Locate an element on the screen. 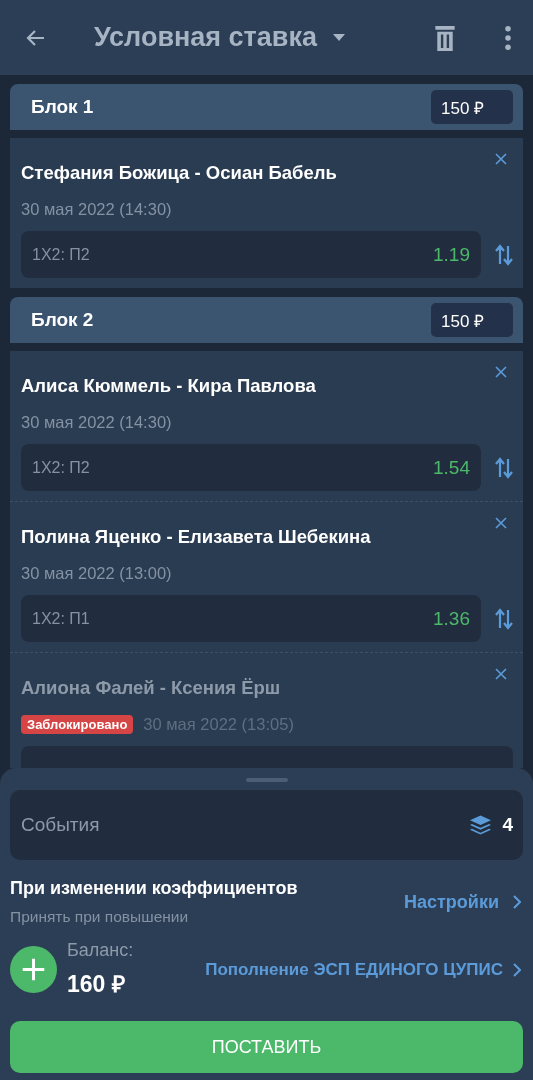 This screenshot has width=533, height=1080. layers-icon is located at coordinates (481, 825).